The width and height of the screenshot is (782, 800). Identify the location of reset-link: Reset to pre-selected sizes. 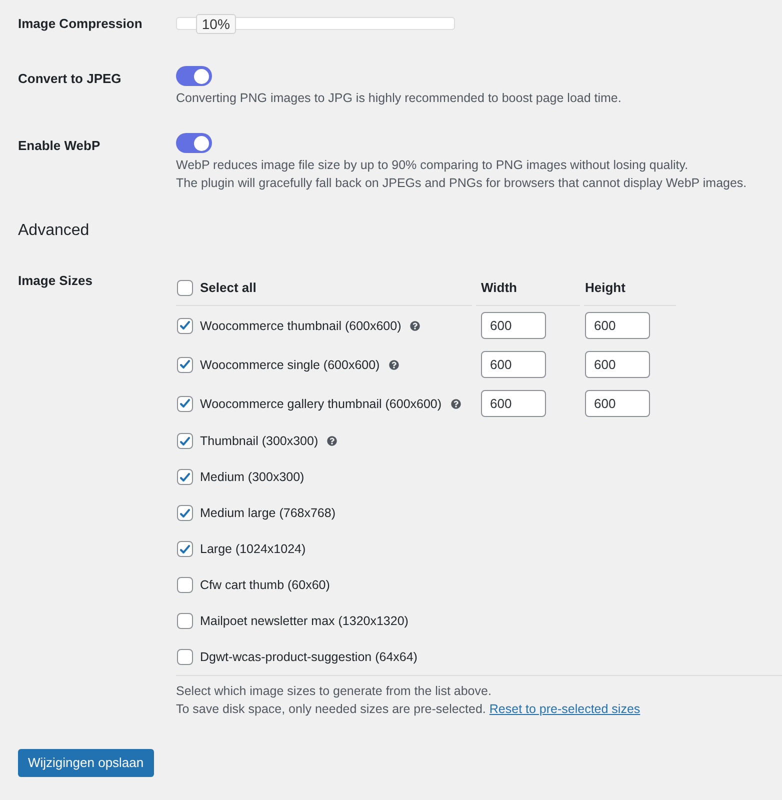
(564, 709).